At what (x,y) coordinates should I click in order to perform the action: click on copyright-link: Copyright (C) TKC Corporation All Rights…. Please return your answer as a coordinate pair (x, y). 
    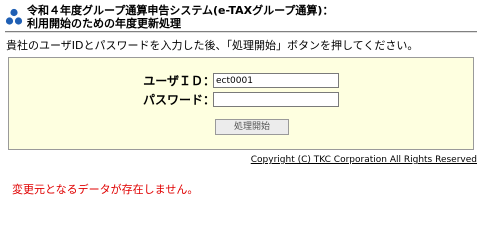
    Looking at the image, I should click on (364, 160).